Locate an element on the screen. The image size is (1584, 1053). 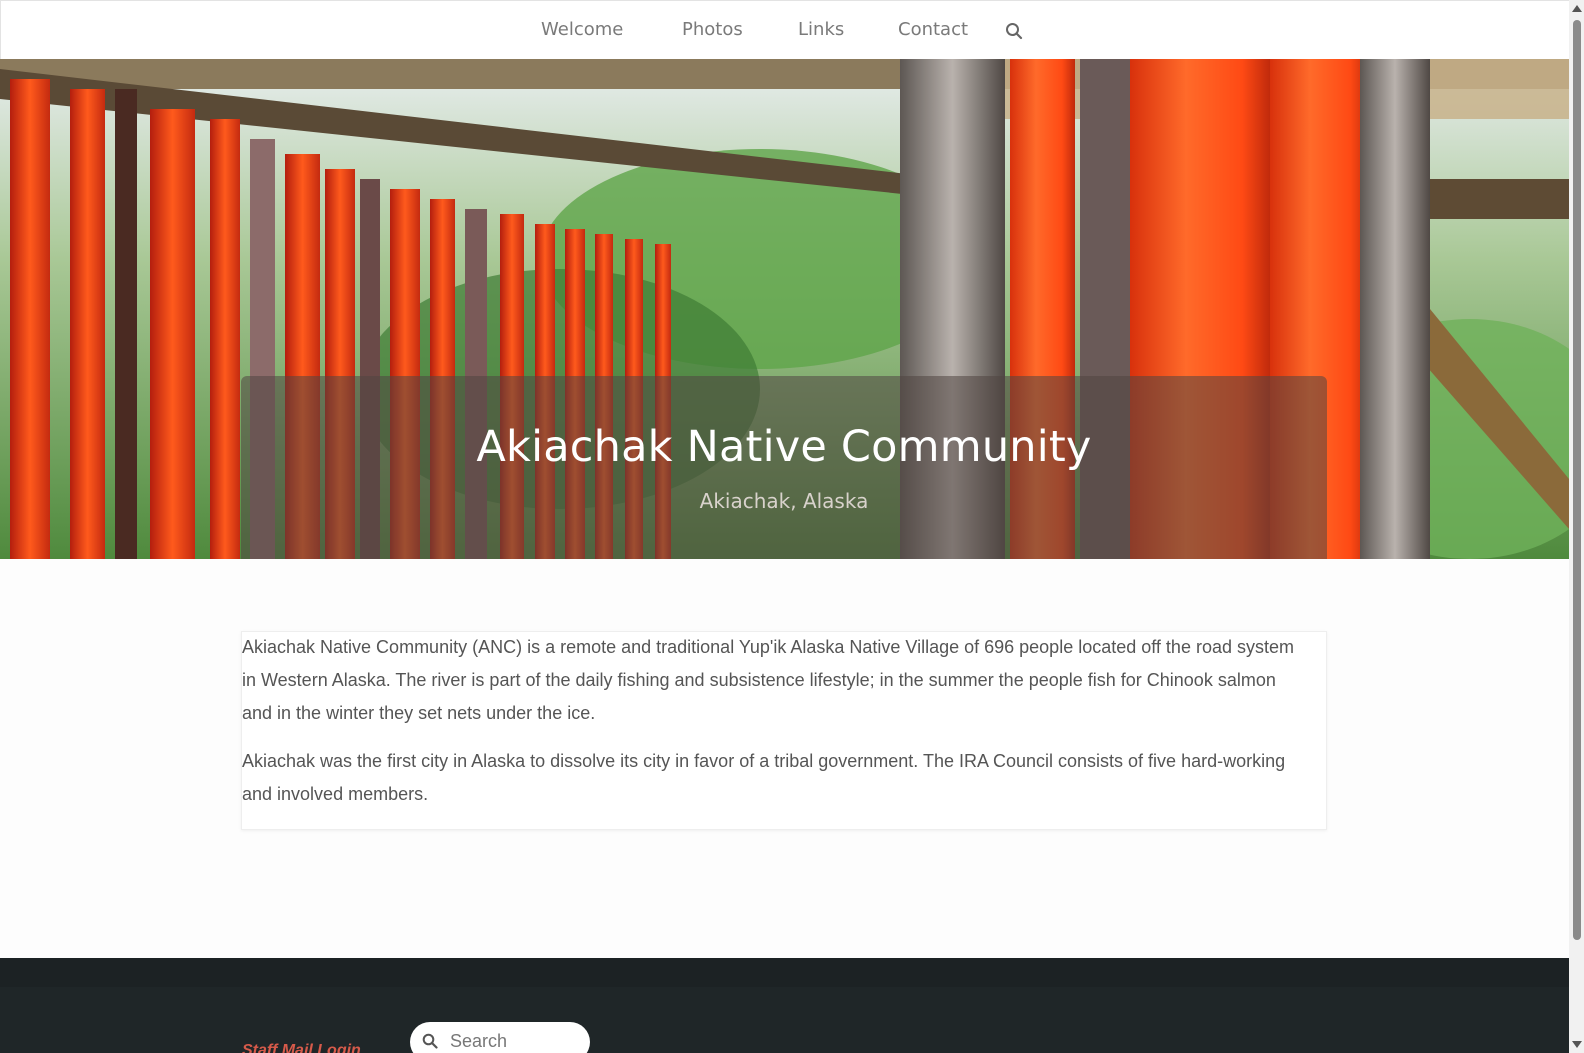
footer-search-box is located at coordinates (500, 1037).